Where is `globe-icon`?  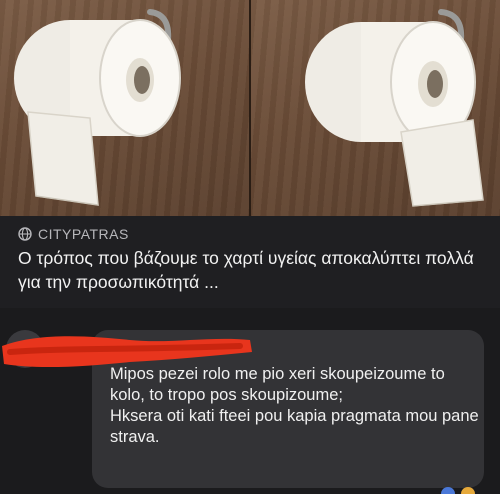
globe-icon is located at coordinates (25, 234).